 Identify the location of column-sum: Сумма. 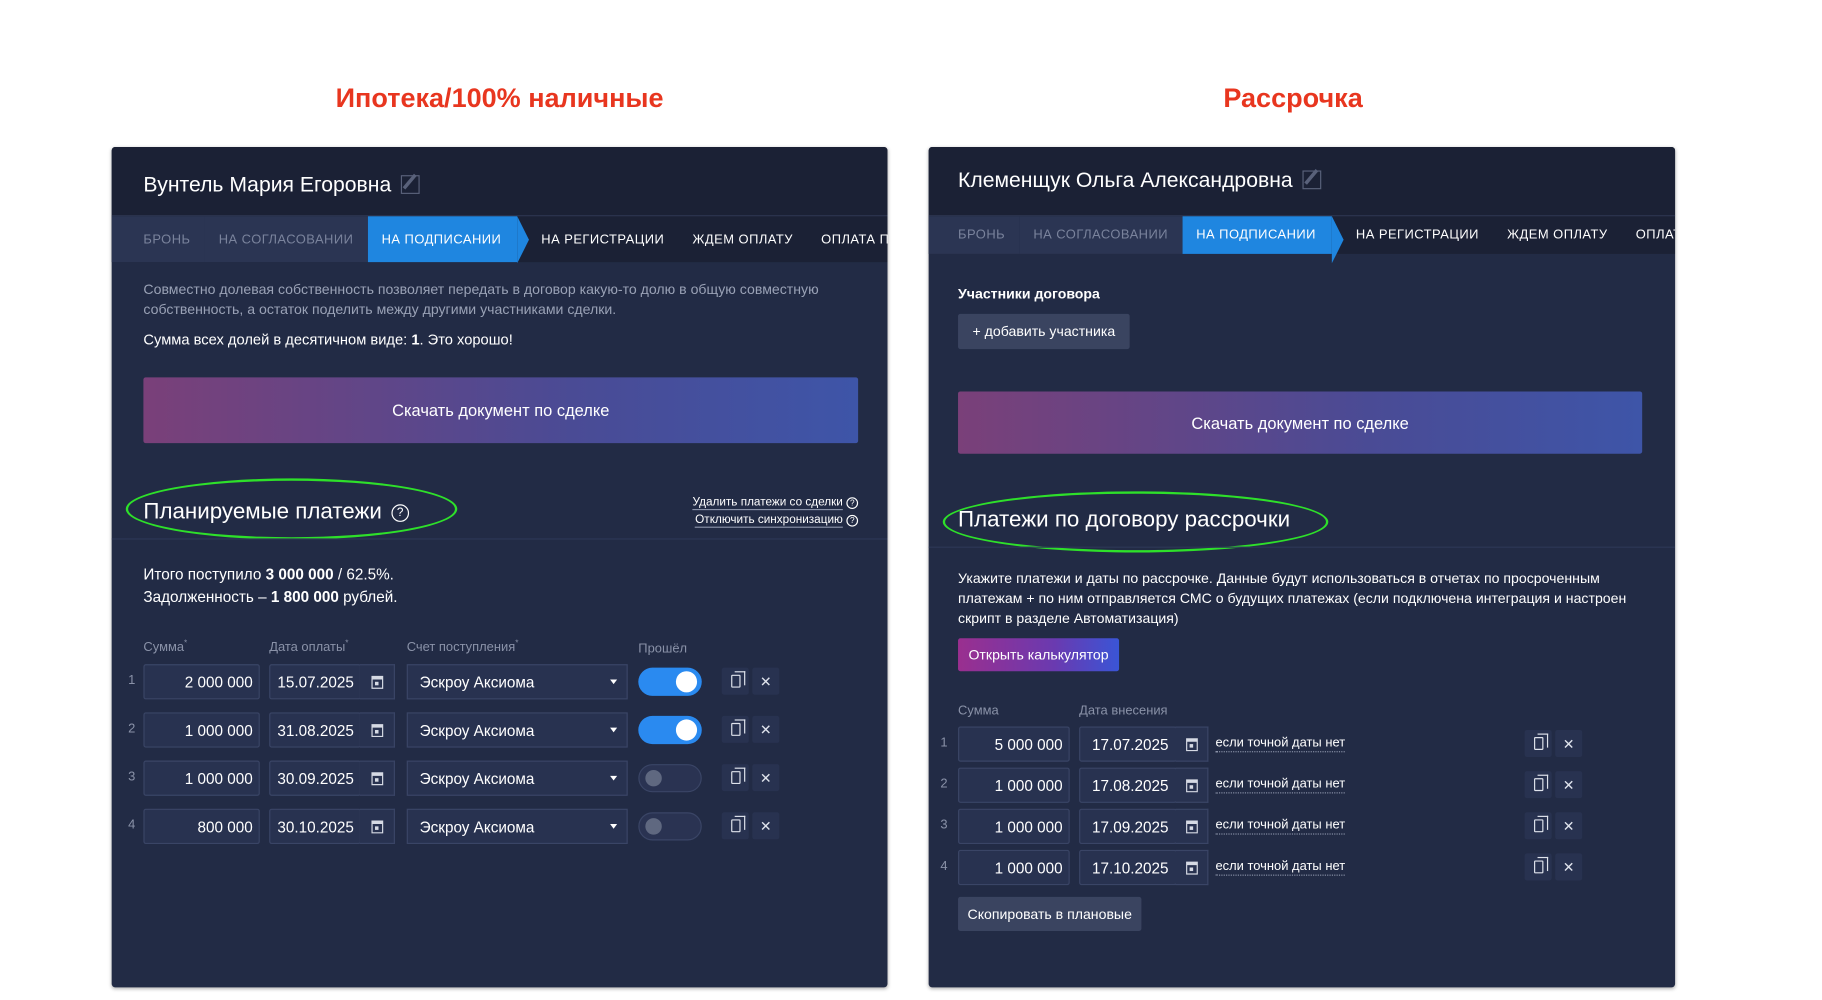
(978, 711).